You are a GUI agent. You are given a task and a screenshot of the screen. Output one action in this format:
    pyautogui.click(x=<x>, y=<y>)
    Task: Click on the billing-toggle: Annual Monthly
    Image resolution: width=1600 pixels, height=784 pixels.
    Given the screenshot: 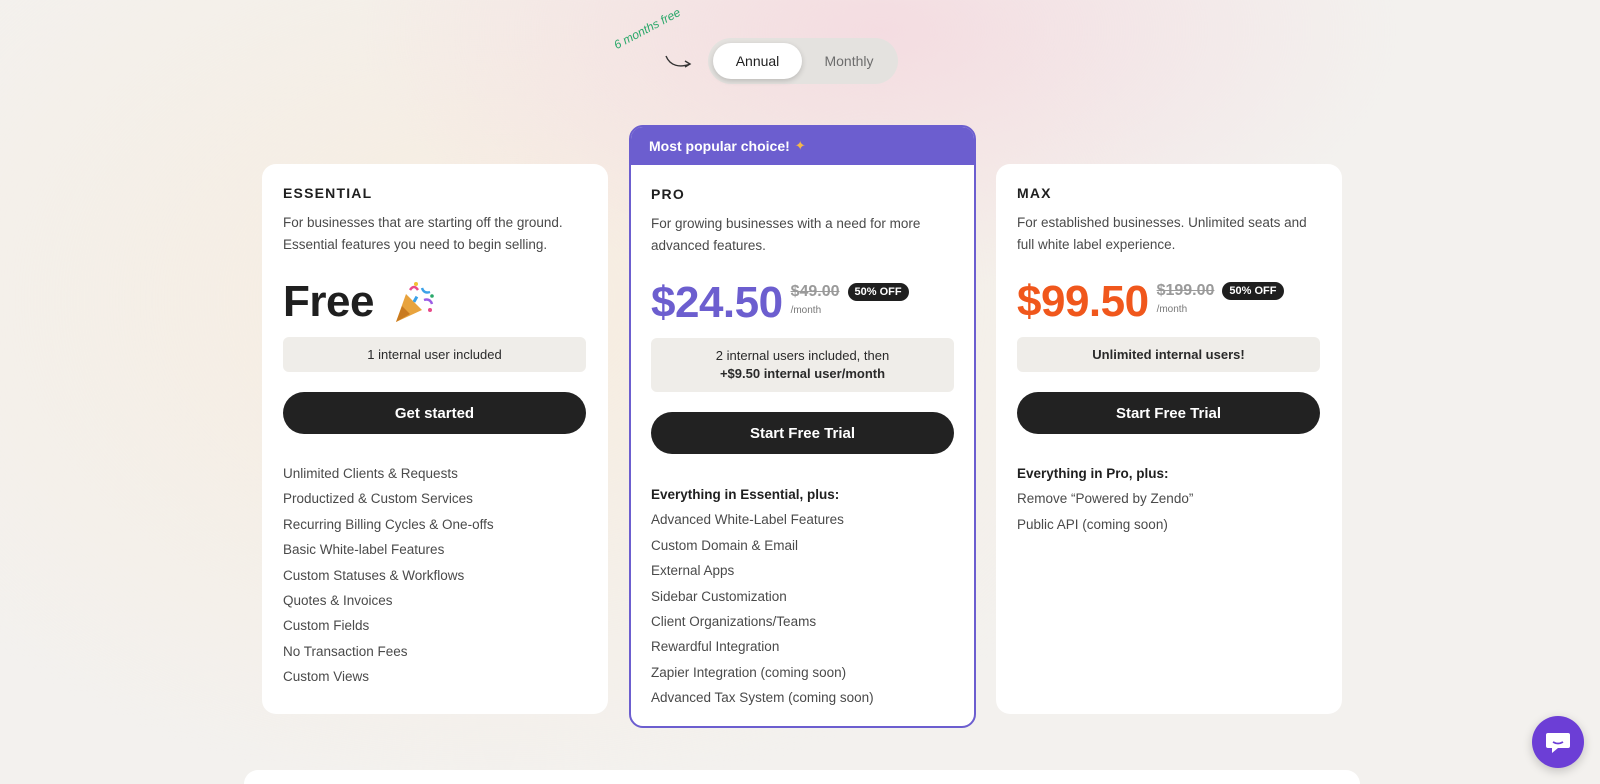 What is the action you would take?
    pyautogui.click(x=803, y=61)
    